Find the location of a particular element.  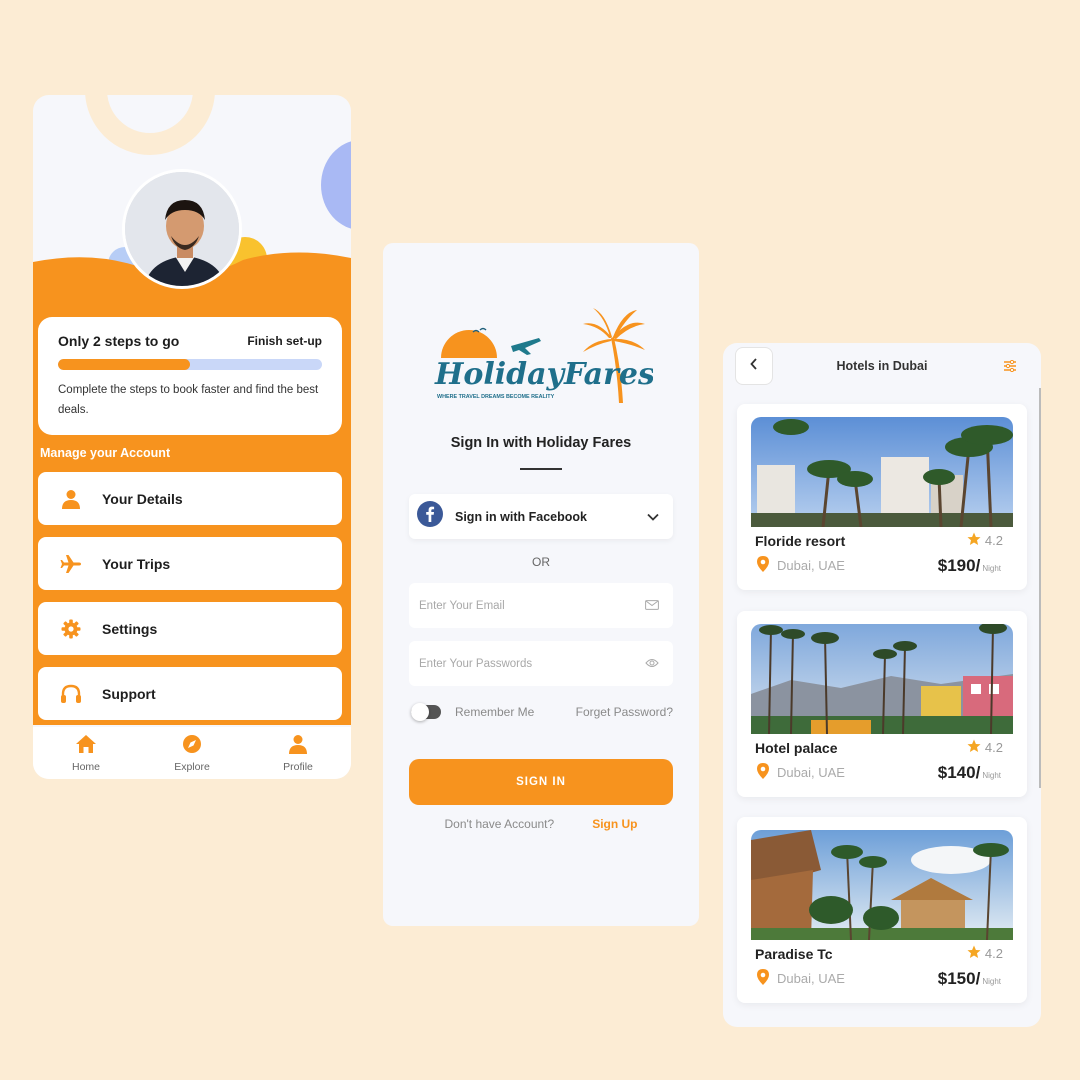

steps-title: Only 2 steps to go is located at coordinates (119, 341).